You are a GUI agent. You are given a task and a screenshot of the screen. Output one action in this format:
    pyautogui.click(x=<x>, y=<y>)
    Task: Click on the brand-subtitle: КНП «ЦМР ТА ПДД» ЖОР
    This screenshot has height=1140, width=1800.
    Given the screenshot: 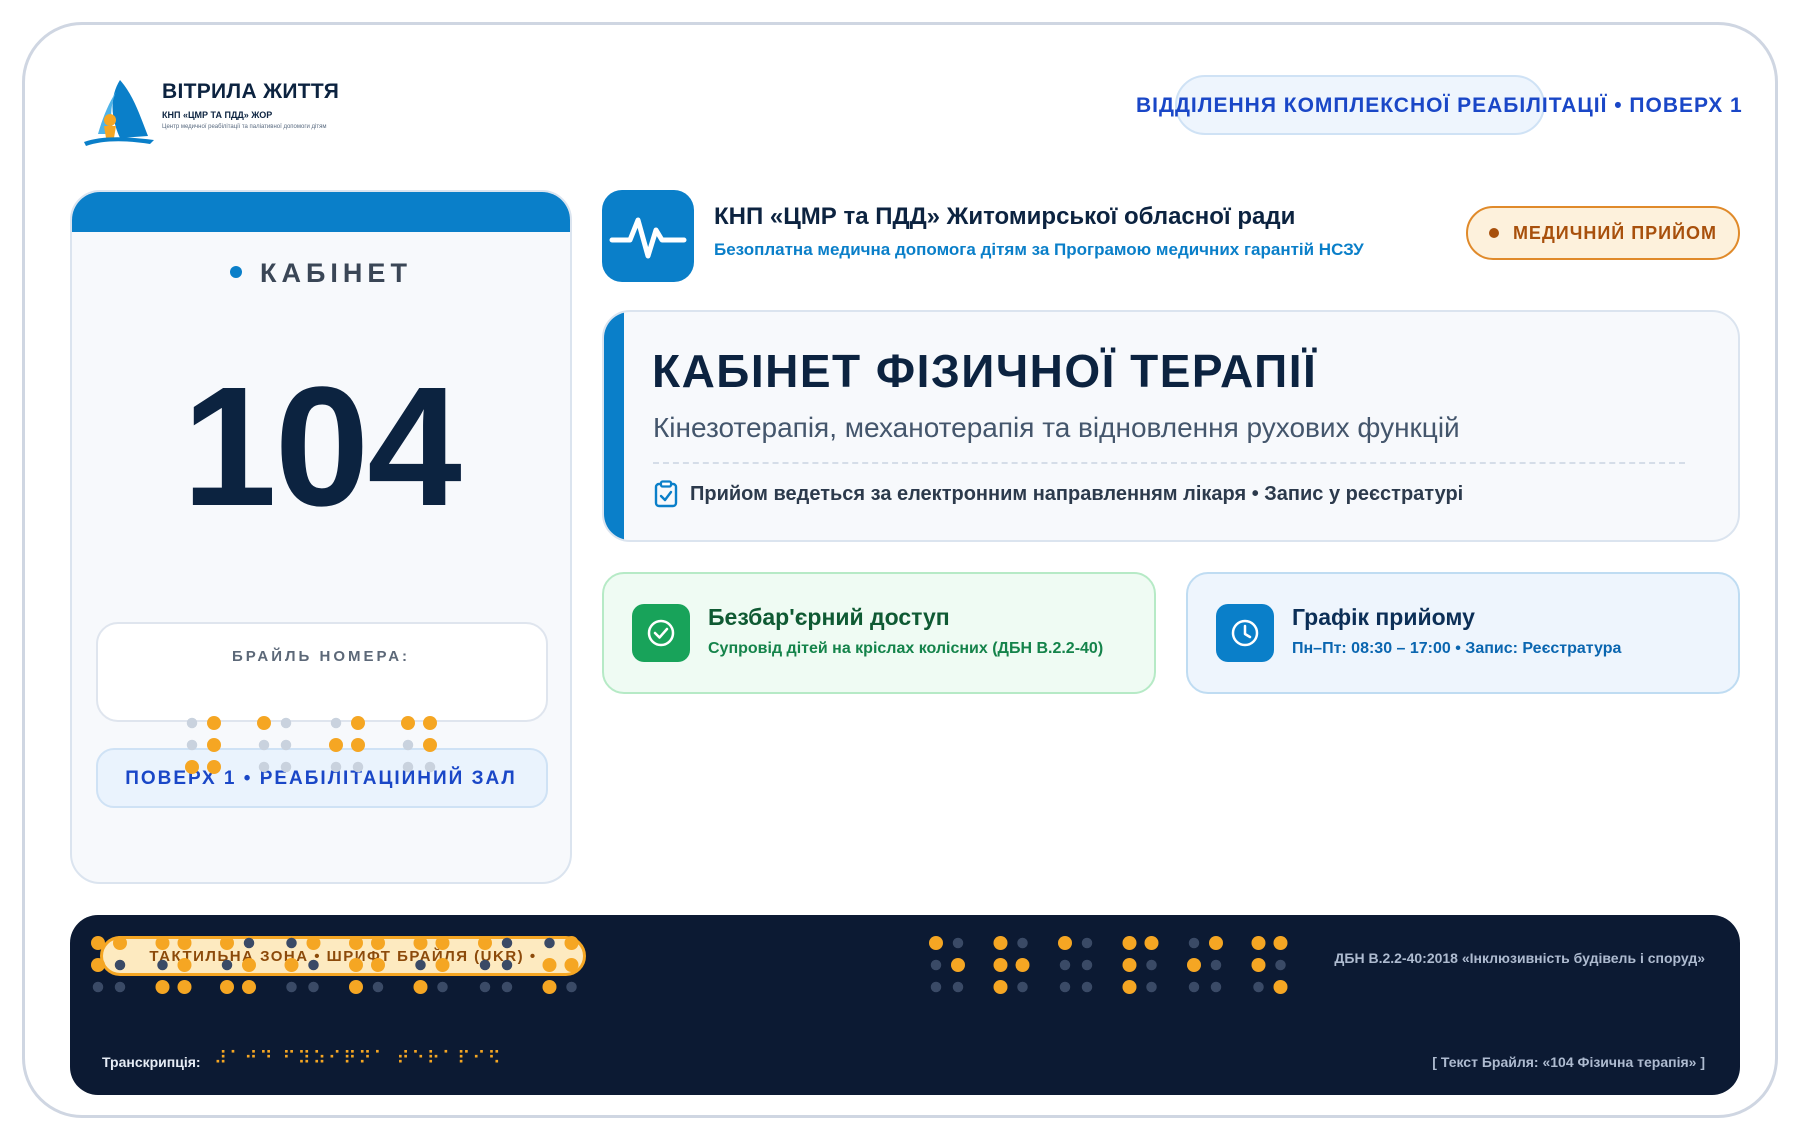 What is the action you would take?
    pyautogui.click(x=217, y=115)
    